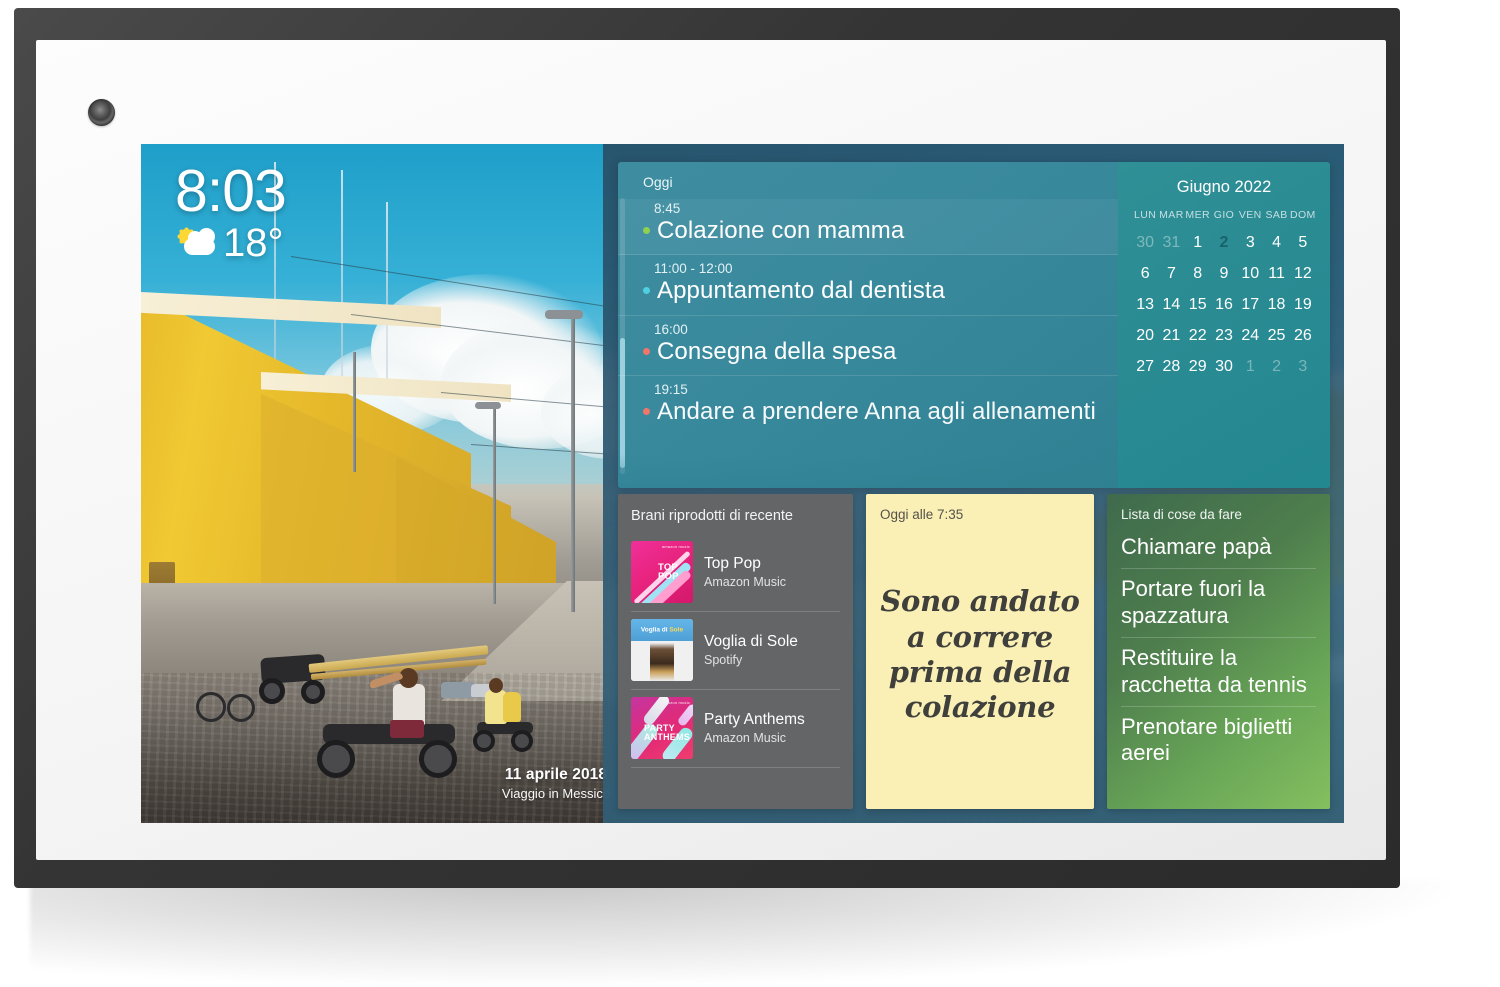 This screenshot has width=1500, height=987. What do you see at coordinates (253, 243) in the screenshot?
I see `weather-temperature: 18°` at bounding box center [253, 243].